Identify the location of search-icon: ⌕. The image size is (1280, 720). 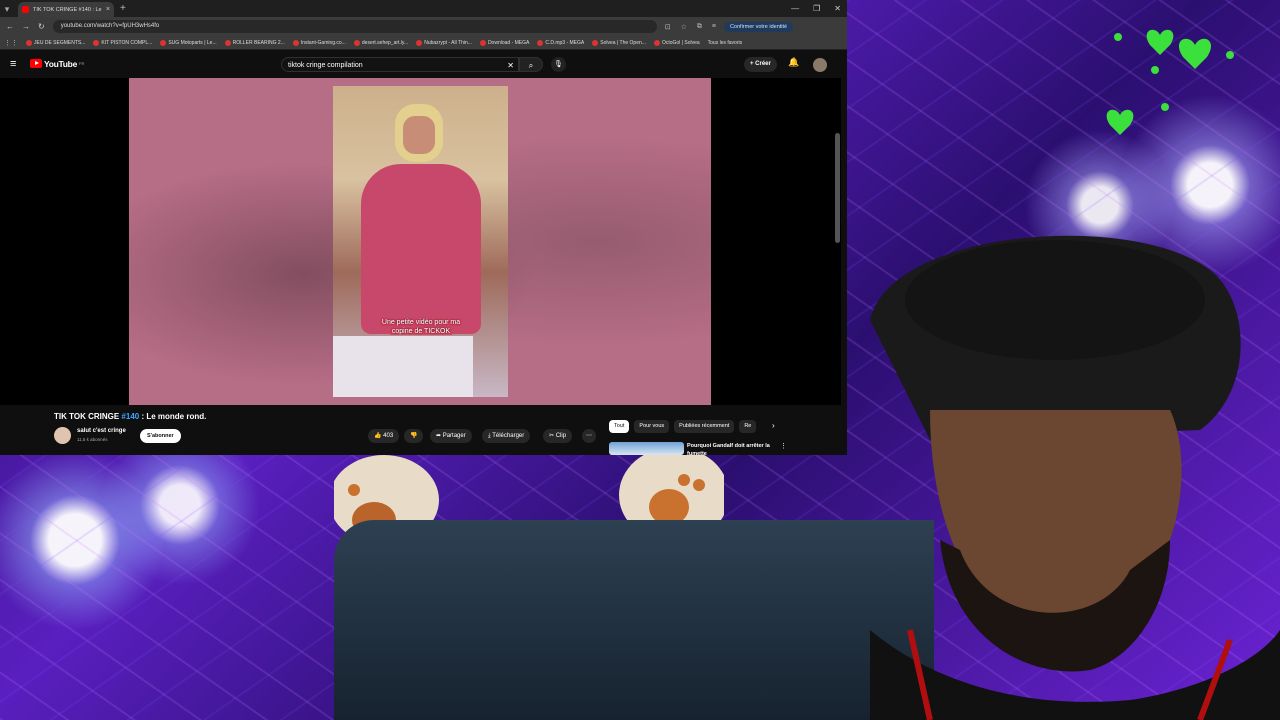
(531, 65).